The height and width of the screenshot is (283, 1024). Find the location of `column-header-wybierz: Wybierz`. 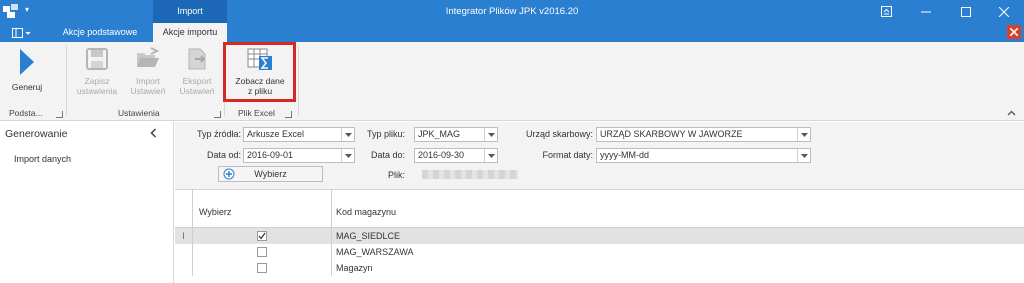

column-header-wybierz: Wybierz is located at coordinates (262, 209).